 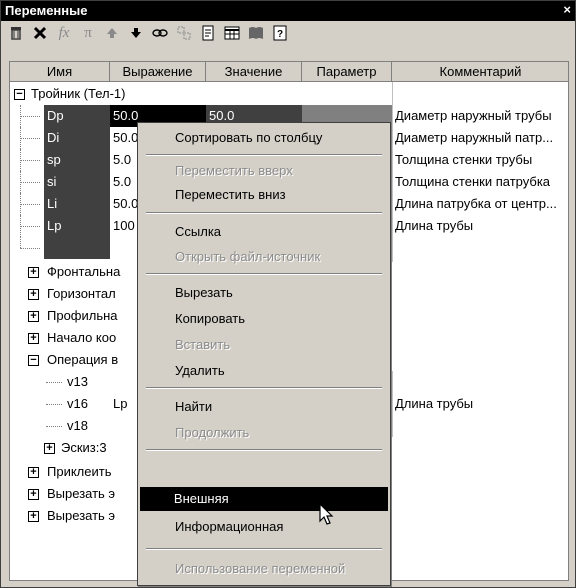 I want to click on menu-item-find: Найти, so click(x=264, y=407).